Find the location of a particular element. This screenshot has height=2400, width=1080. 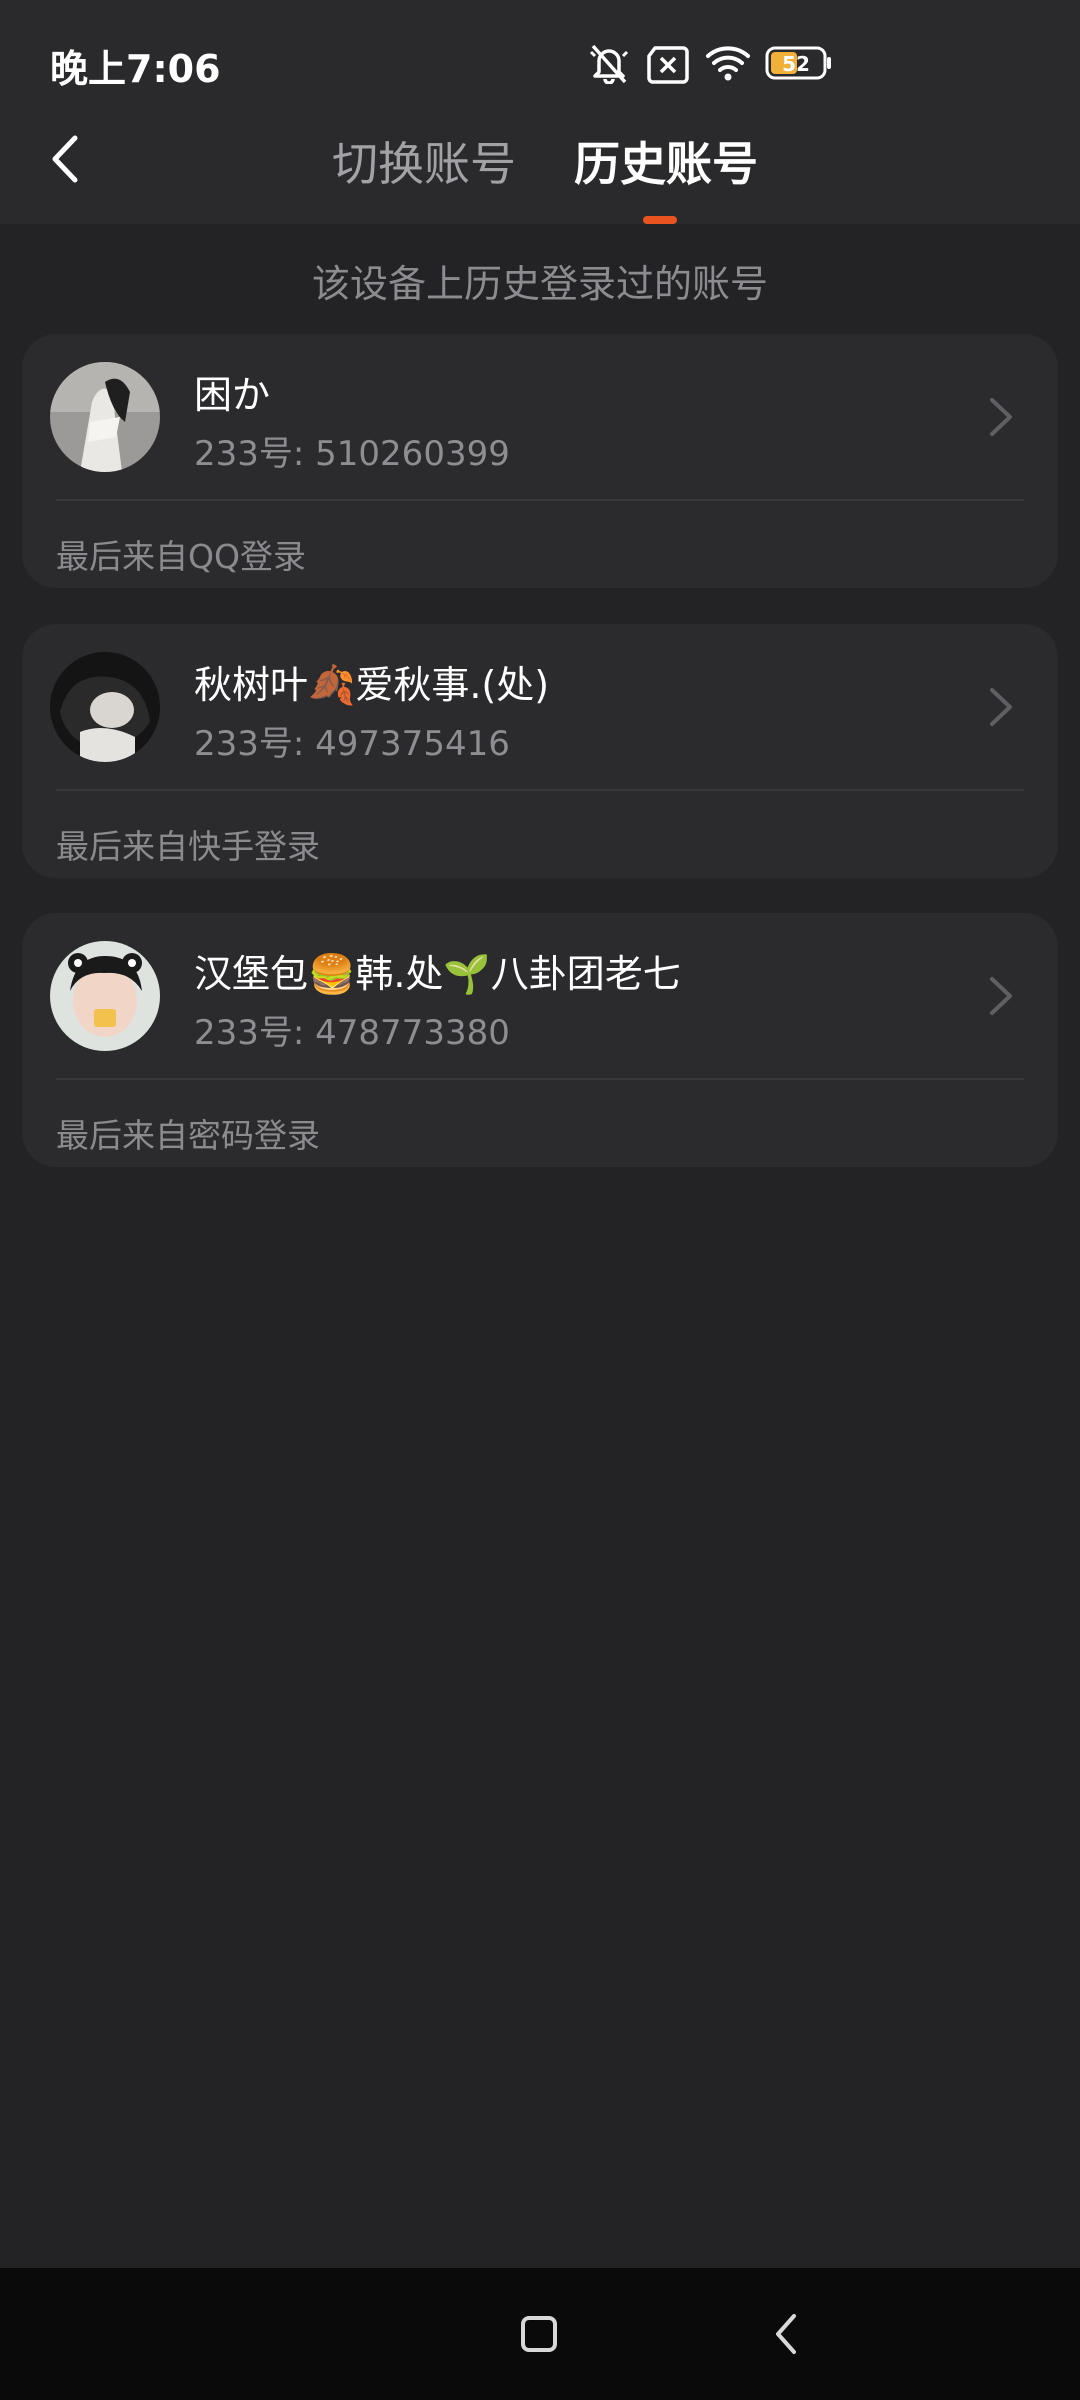

account-id: 233号: 478773380 is located at coordinates (352, 1033).